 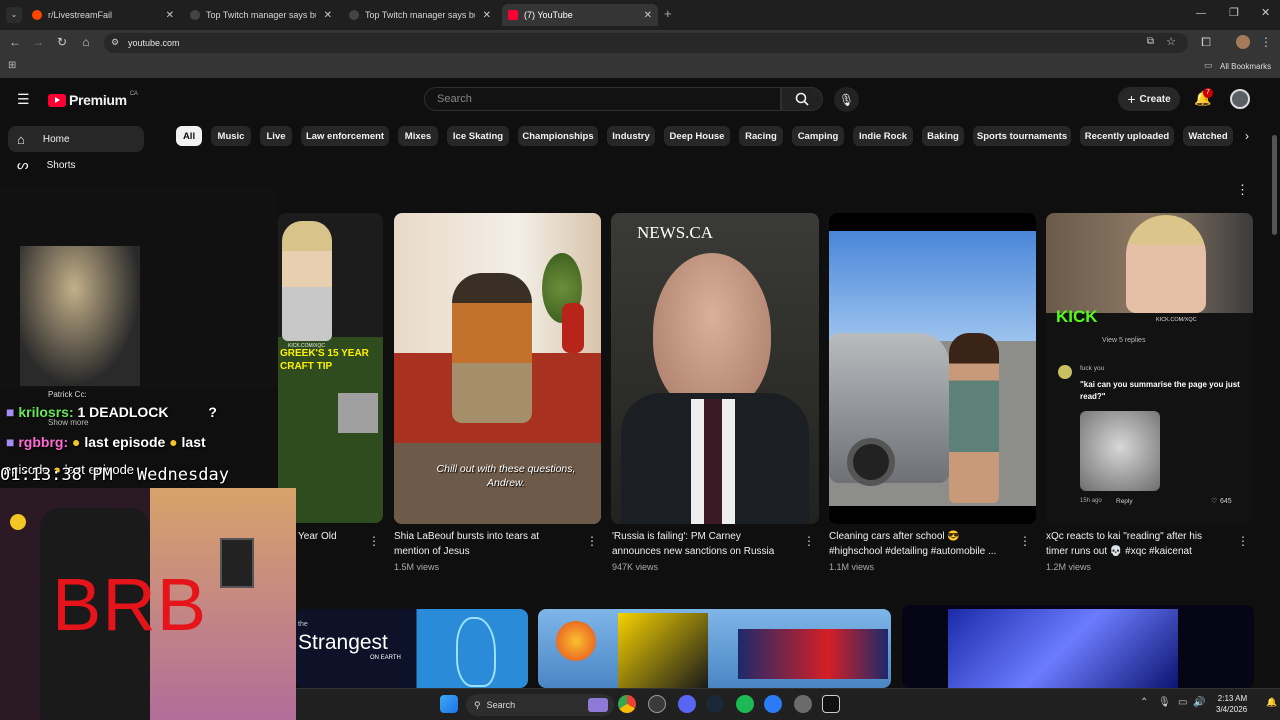 I want to click on microphone-tray-icon: 🎙, so click(x=1164, y=702).